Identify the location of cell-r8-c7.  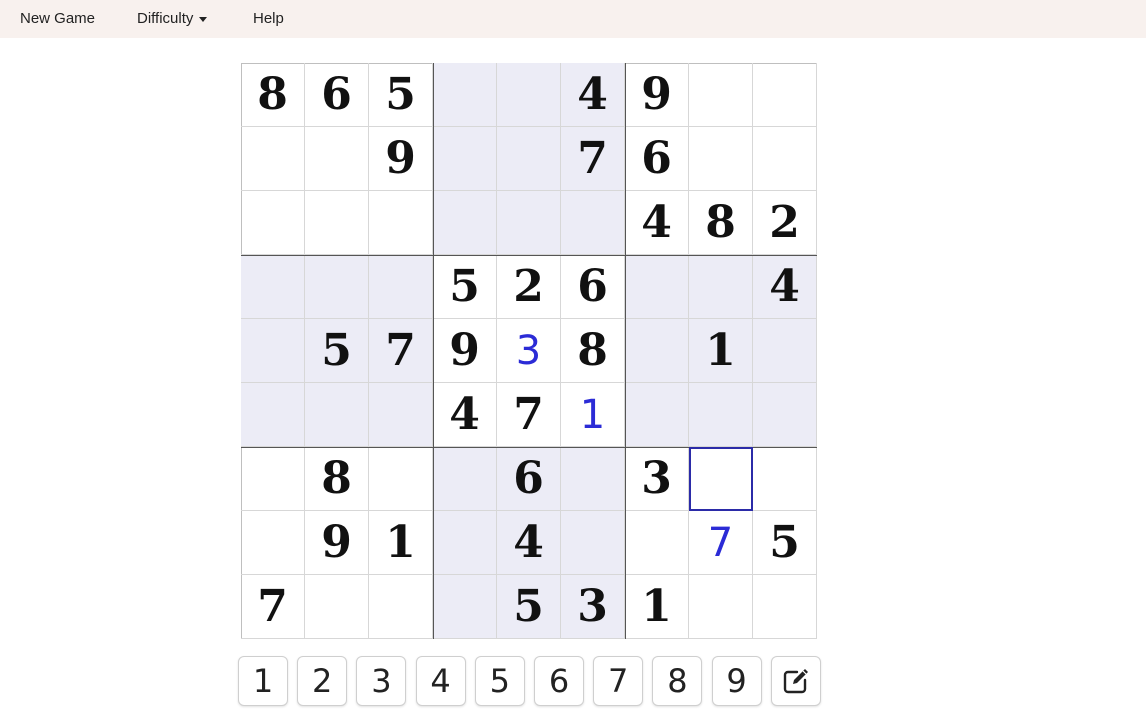
(657, 543).